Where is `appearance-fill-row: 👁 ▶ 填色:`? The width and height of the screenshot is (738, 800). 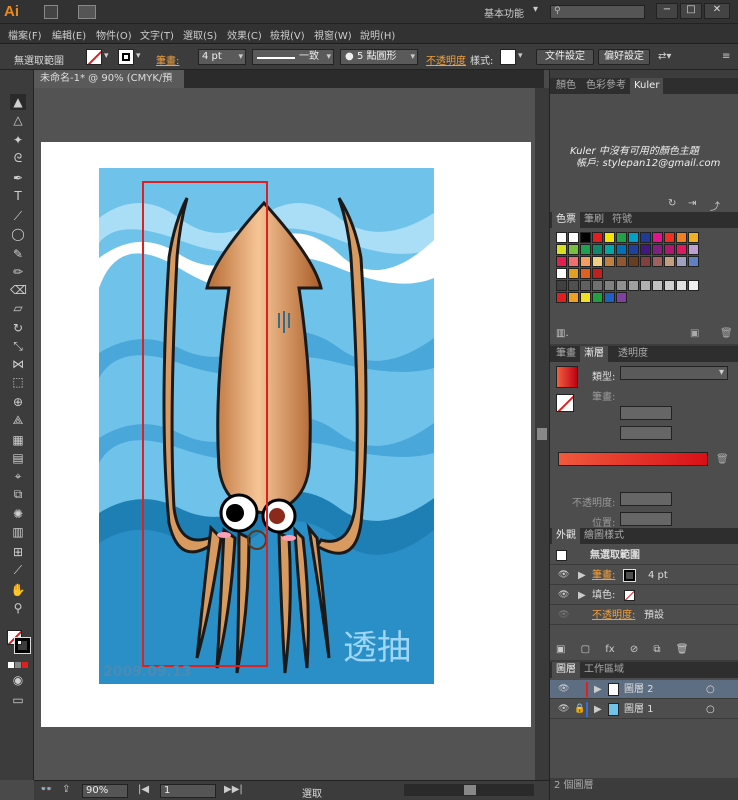 appearance-fill-row: 👁 ▶ 填色: is located at coordinates (644, 595).